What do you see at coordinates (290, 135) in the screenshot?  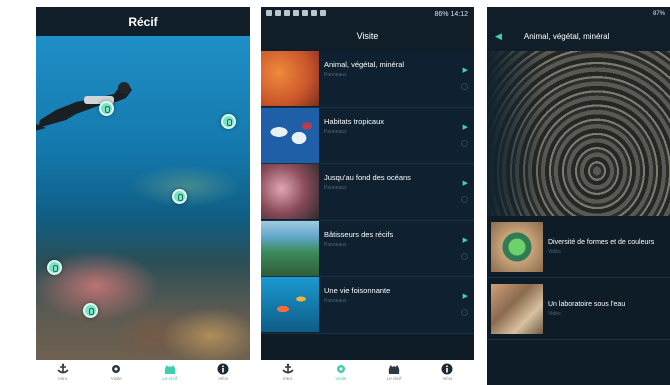 I see `thumbnail-world-map` at bounding box center [290, 135].